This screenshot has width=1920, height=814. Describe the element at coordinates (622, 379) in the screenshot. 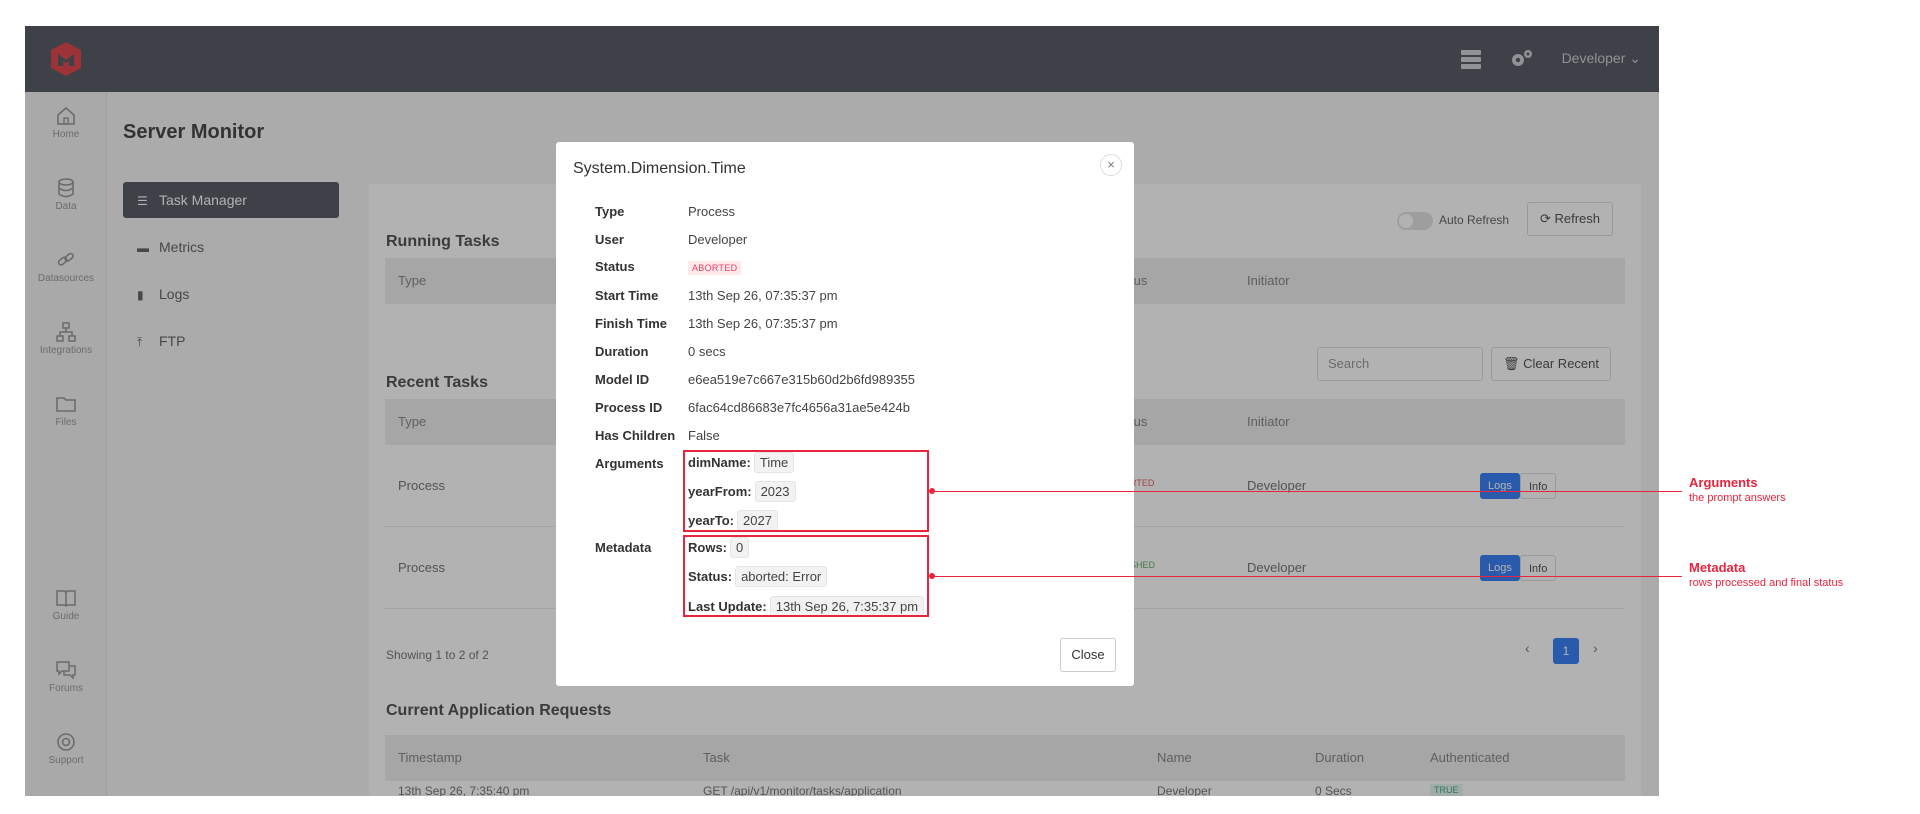

I see `field-label: Model ID` at that location.